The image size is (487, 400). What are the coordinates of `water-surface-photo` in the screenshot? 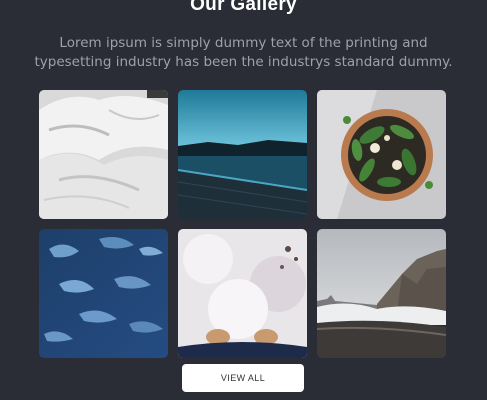 It's located at (103, 293).